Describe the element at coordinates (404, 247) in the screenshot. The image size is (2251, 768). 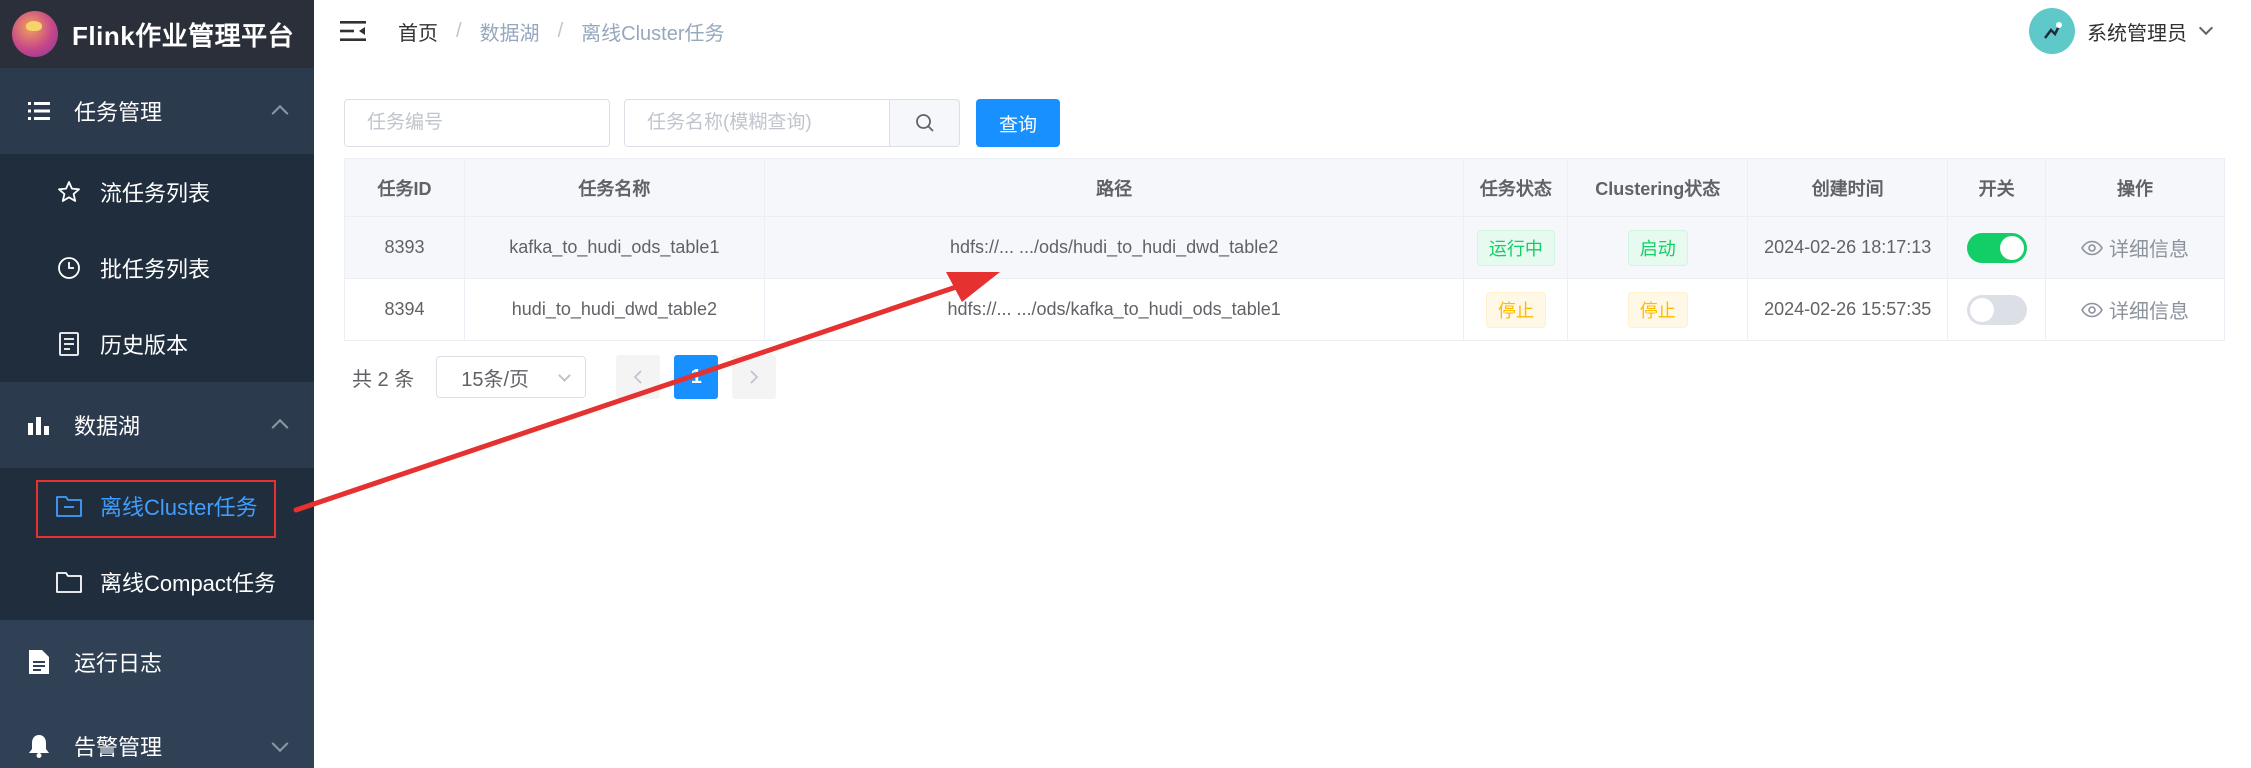
I see `cell-task-id: 8393` at that location.